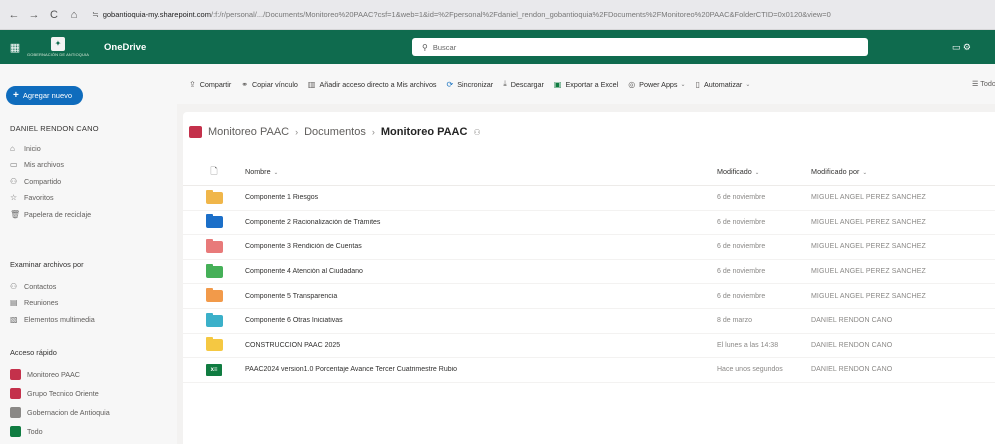 Image resolution: width=995 pixels, height=444 pixels. I want to click on column-header-modified-by: Modificado por ⌄, so click(896, 171).